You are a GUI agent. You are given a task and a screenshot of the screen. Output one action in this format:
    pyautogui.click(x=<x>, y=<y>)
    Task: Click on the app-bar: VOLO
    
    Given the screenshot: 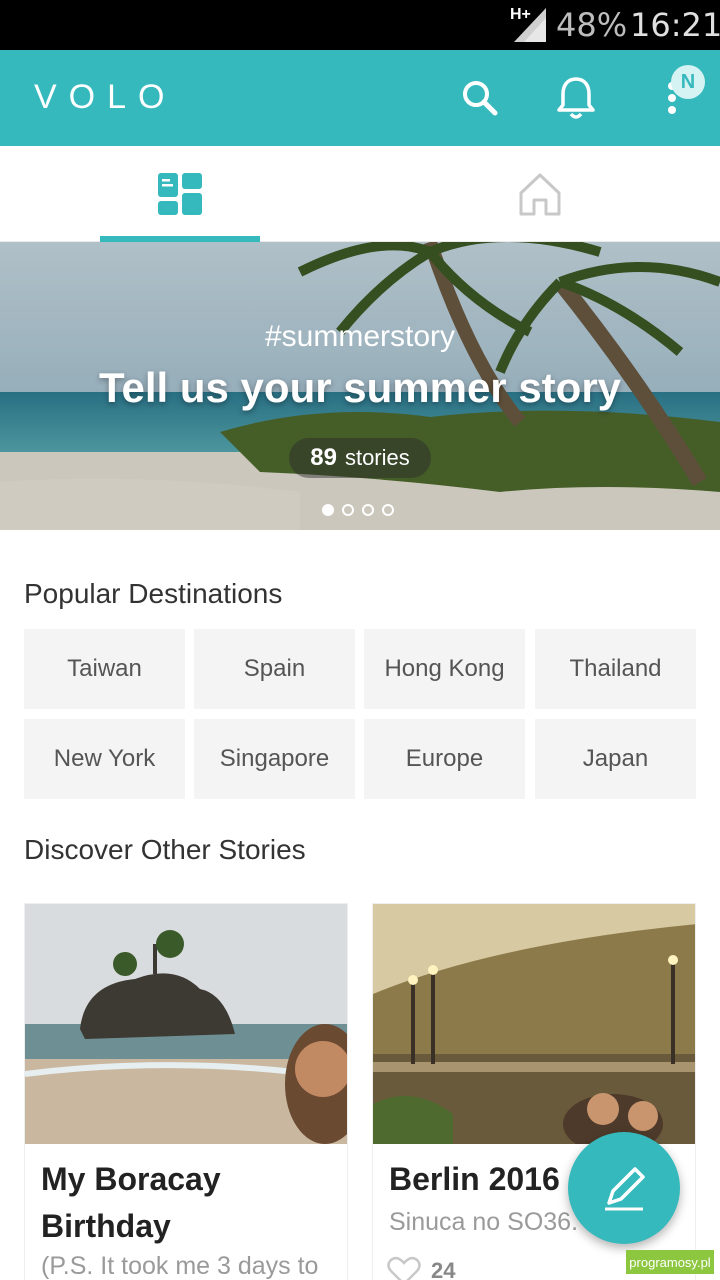 What is the action you would take?
    pyautogui.click(x=360, y=98)
    